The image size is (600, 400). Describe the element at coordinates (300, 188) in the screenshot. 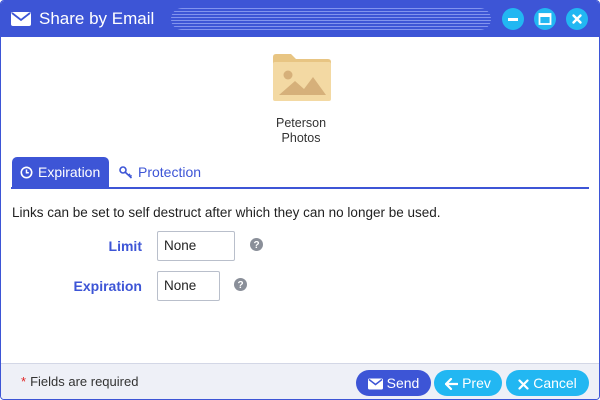

I see `tab-underline` at that location.